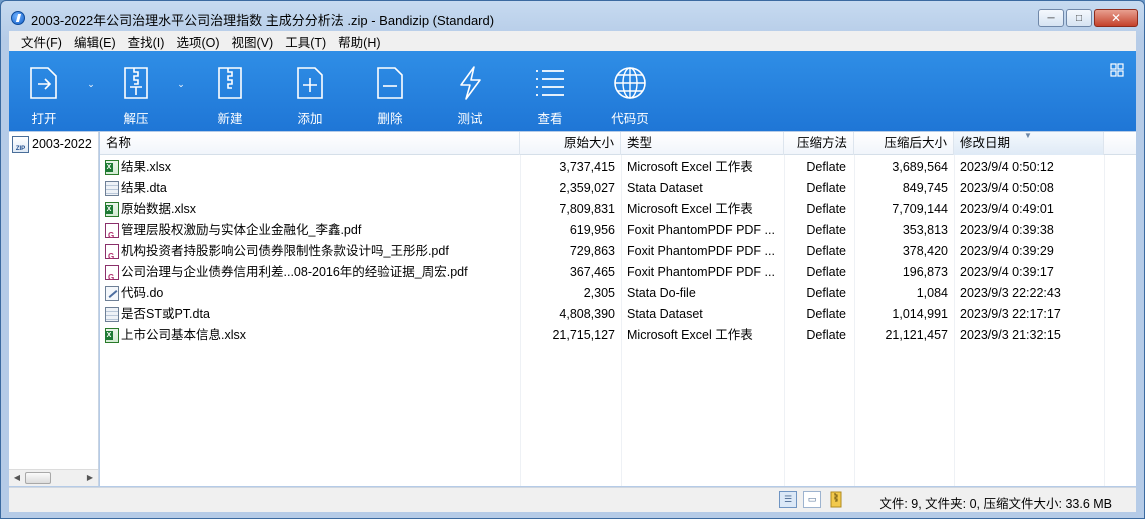 The width and height of the screenshot is (1145, 519). Describe the element at coordinates (1029, 143) in the screenshot. I see `column-header-modified: ▼ 修改日期` at that location.